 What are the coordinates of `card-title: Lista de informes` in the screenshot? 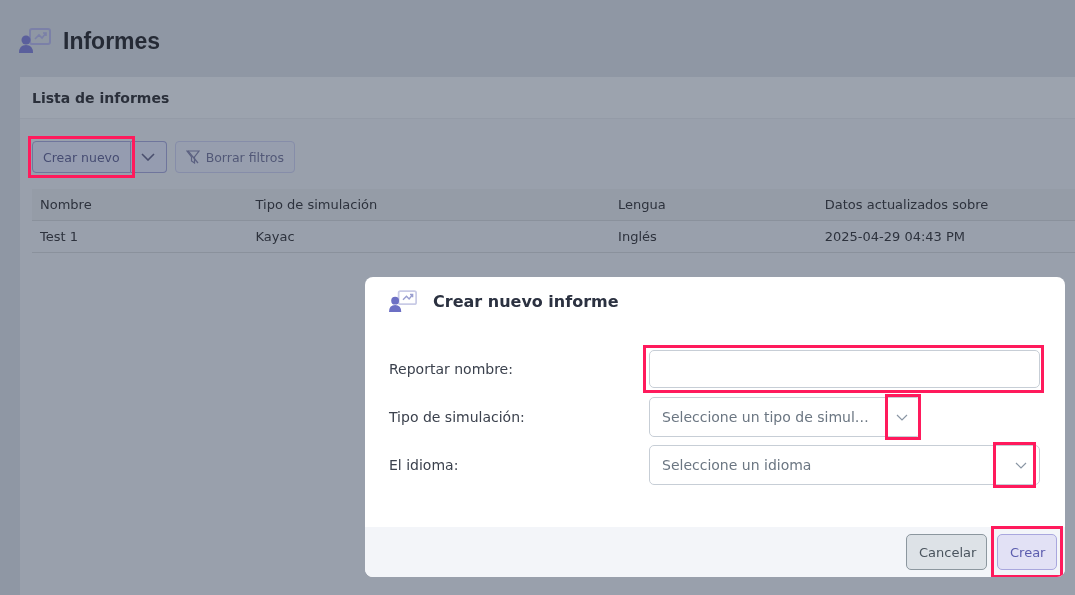 It's located at (101, 98).